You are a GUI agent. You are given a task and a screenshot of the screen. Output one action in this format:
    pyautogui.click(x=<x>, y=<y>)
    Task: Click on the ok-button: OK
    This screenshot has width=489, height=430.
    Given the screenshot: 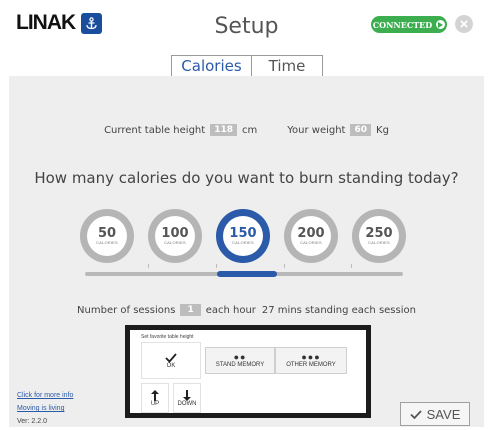 What is the action you would take?
    pyautogui.click(x=171, y=360)
    